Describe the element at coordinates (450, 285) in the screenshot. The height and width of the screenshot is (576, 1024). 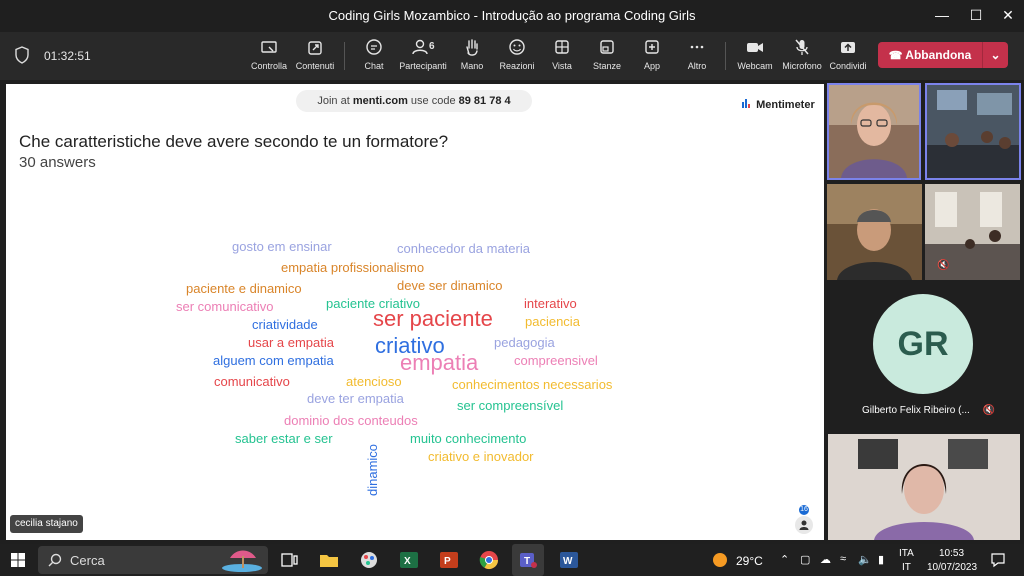
I see `word-cloud-item: deve ser dinamico` at that location.